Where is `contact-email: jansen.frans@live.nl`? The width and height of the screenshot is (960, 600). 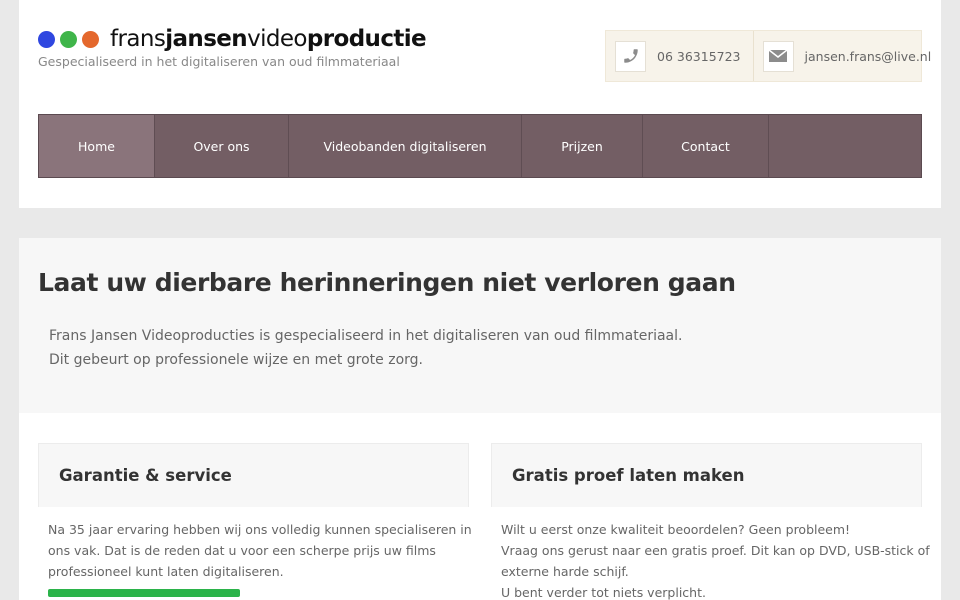 contact-email: jansen.frans@live.nl is located at coordinates (848, 56).